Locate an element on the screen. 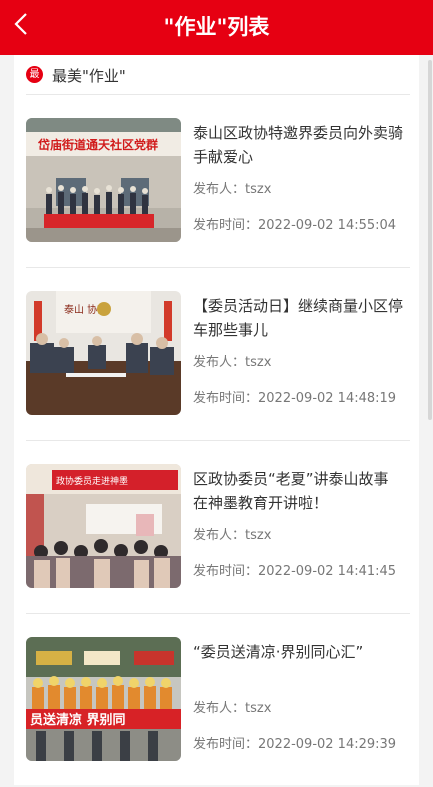 This screenshot has height=787, width=433. article-time: 发布时间：2022-09-02 14:41:45 is located at coordinates (295, 571).